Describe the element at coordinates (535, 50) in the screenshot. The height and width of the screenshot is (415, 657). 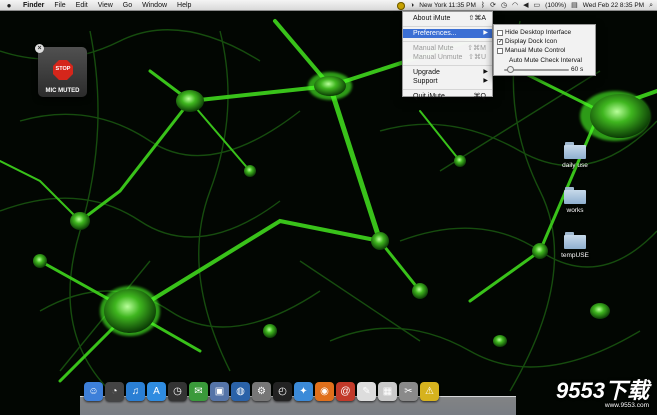
I see `option-label: Manual Mute Control` at that location.